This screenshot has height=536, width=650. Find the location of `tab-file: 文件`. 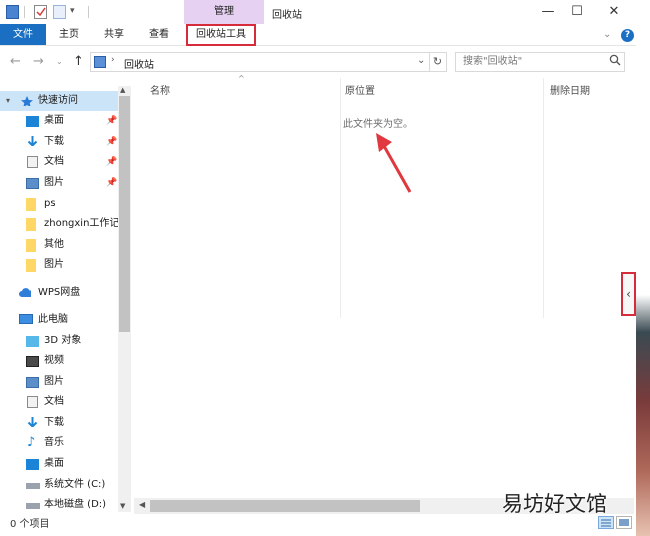

tab-file: 文件 is located at coordinates (23, 34).